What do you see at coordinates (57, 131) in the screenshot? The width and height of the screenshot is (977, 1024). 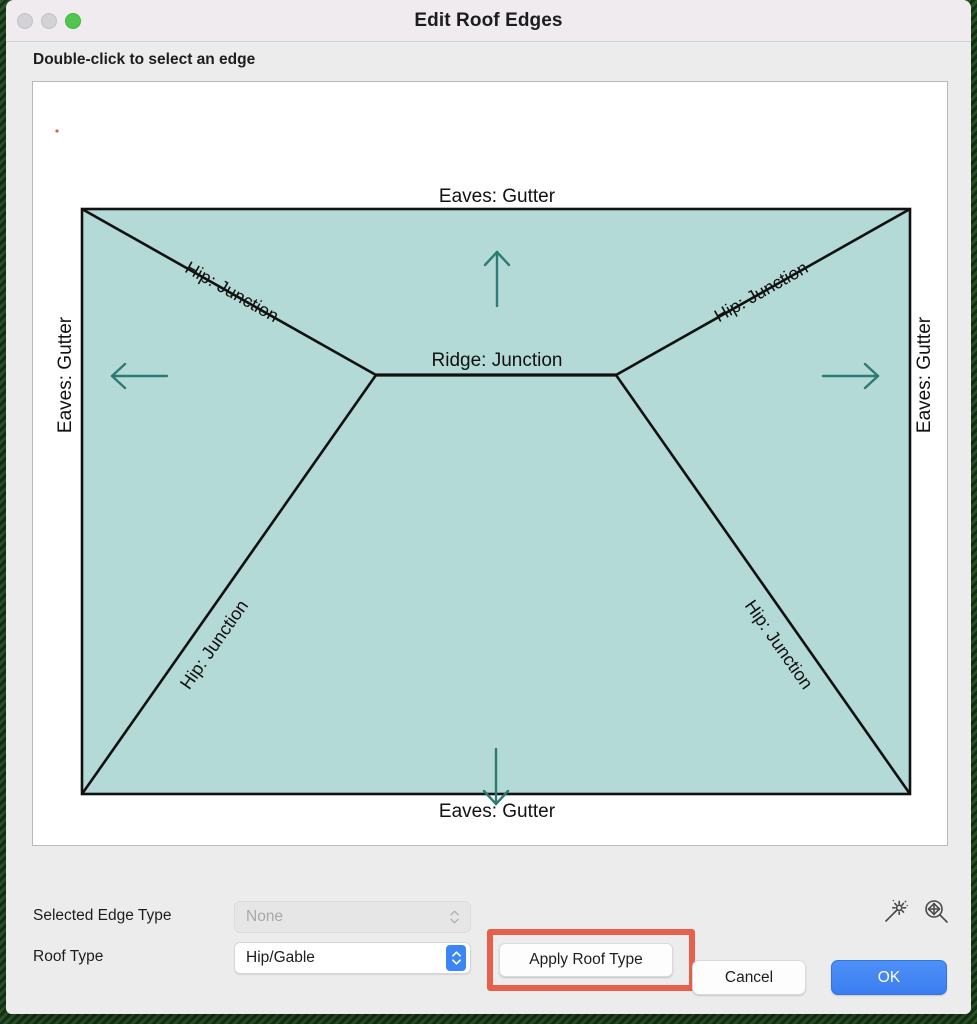 I see `canvas-marker-dot` at bounding box center [57, 131].